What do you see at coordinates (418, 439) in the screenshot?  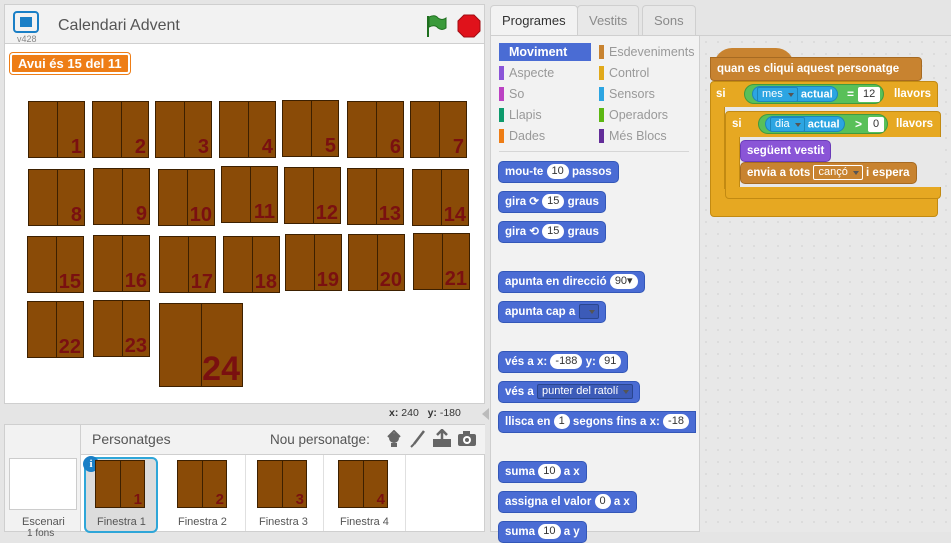 I see `paint-sprite-icon` at bounding box center [418, 439].